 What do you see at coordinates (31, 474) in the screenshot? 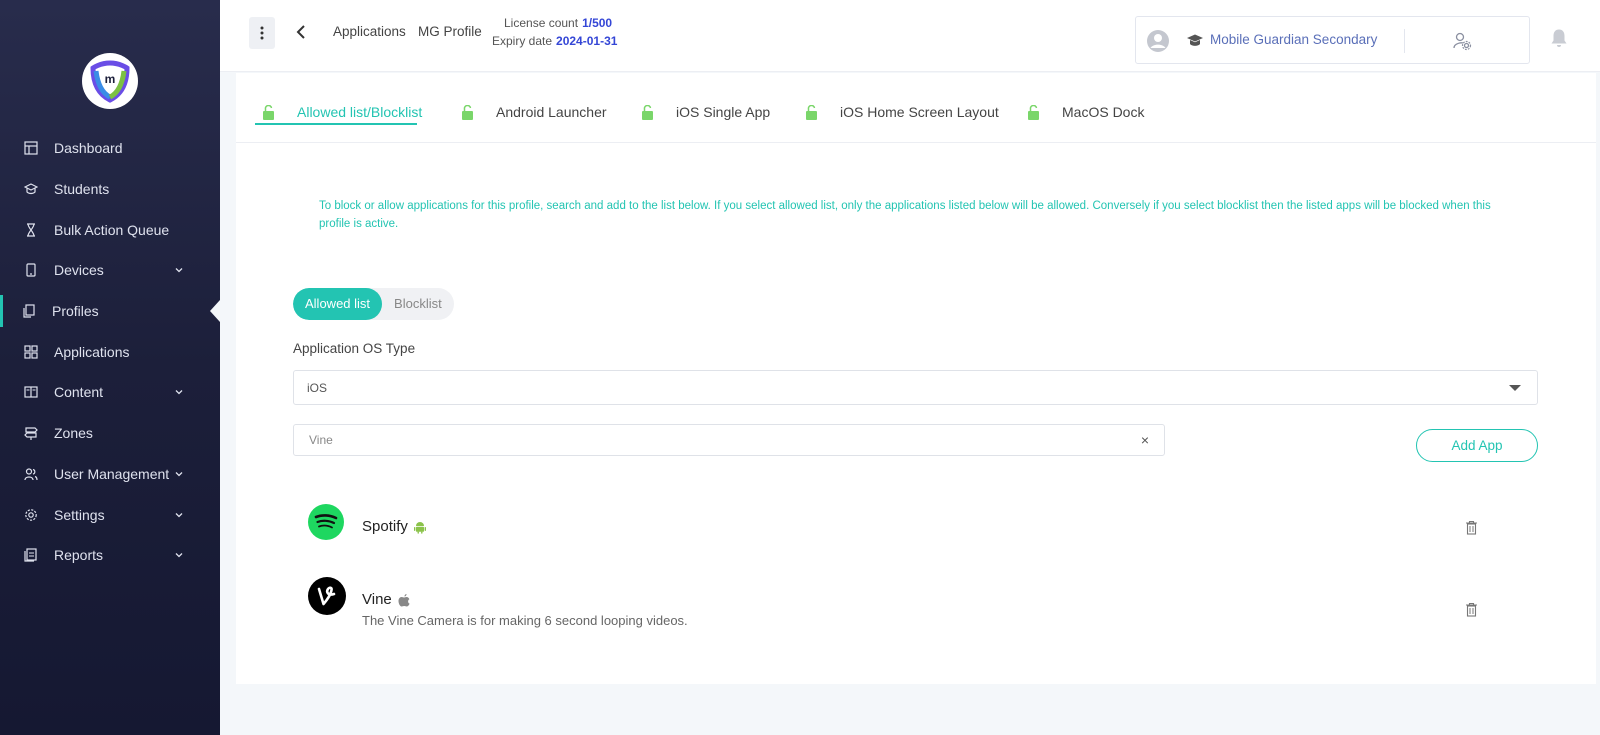
I see `users-icon` at bounding box center [31, 474].